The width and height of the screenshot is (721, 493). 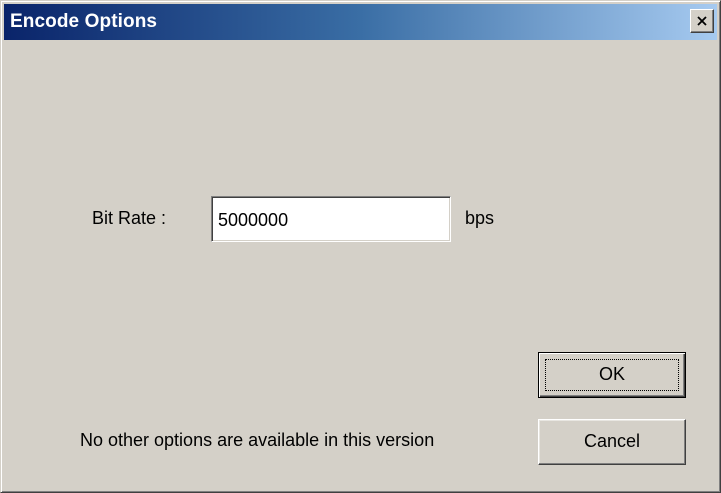 I want to click on ok-button: OK, so click(x=612, y=375).